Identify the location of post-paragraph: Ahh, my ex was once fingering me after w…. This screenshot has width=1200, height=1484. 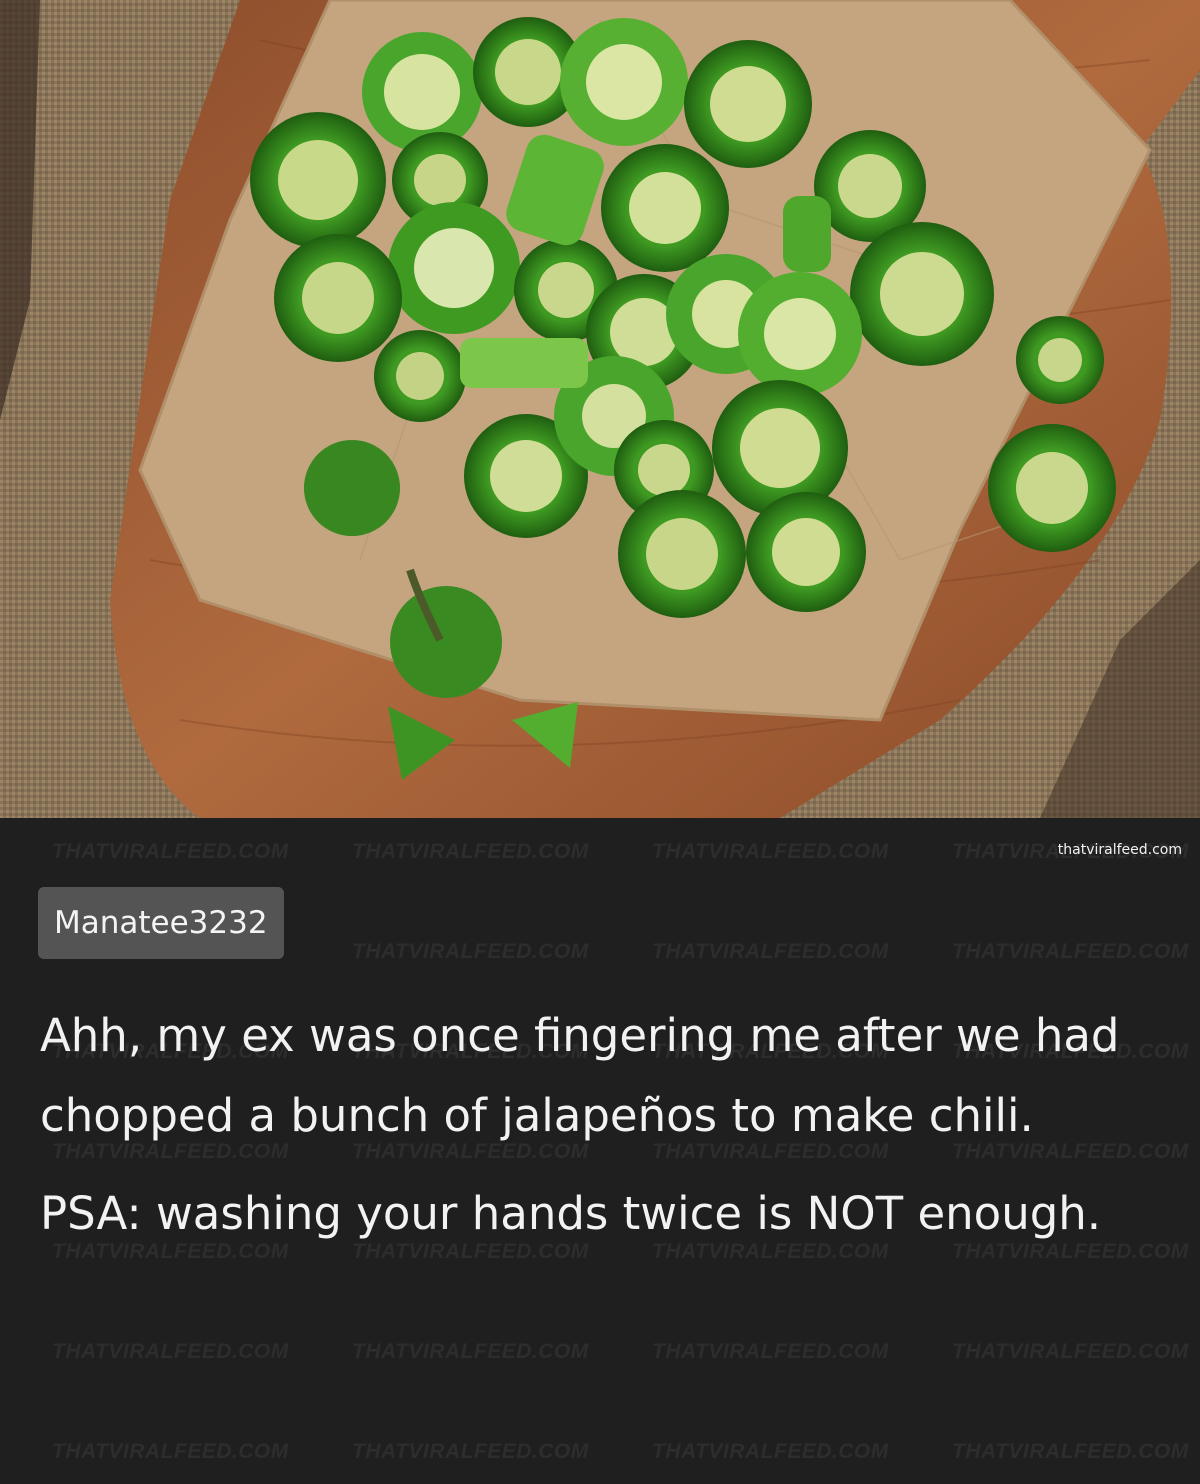
(580, 1075).